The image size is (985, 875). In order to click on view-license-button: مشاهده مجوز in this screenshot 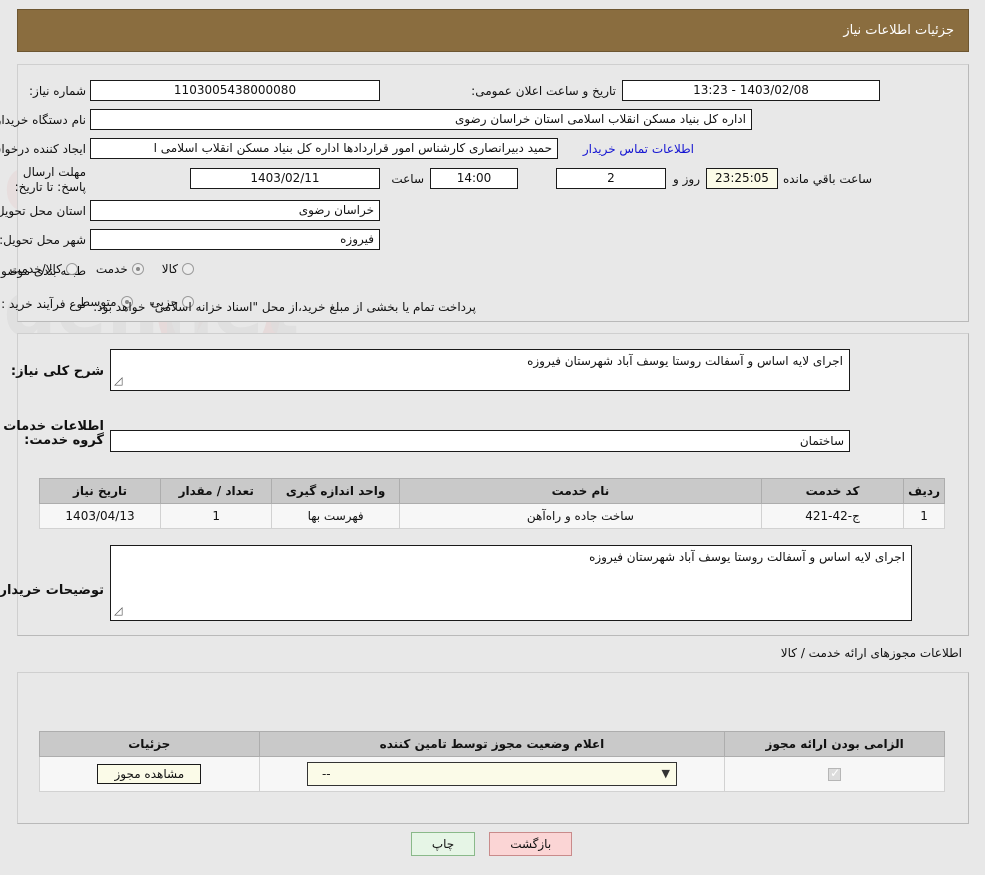, I will do `click(150, 774)`.